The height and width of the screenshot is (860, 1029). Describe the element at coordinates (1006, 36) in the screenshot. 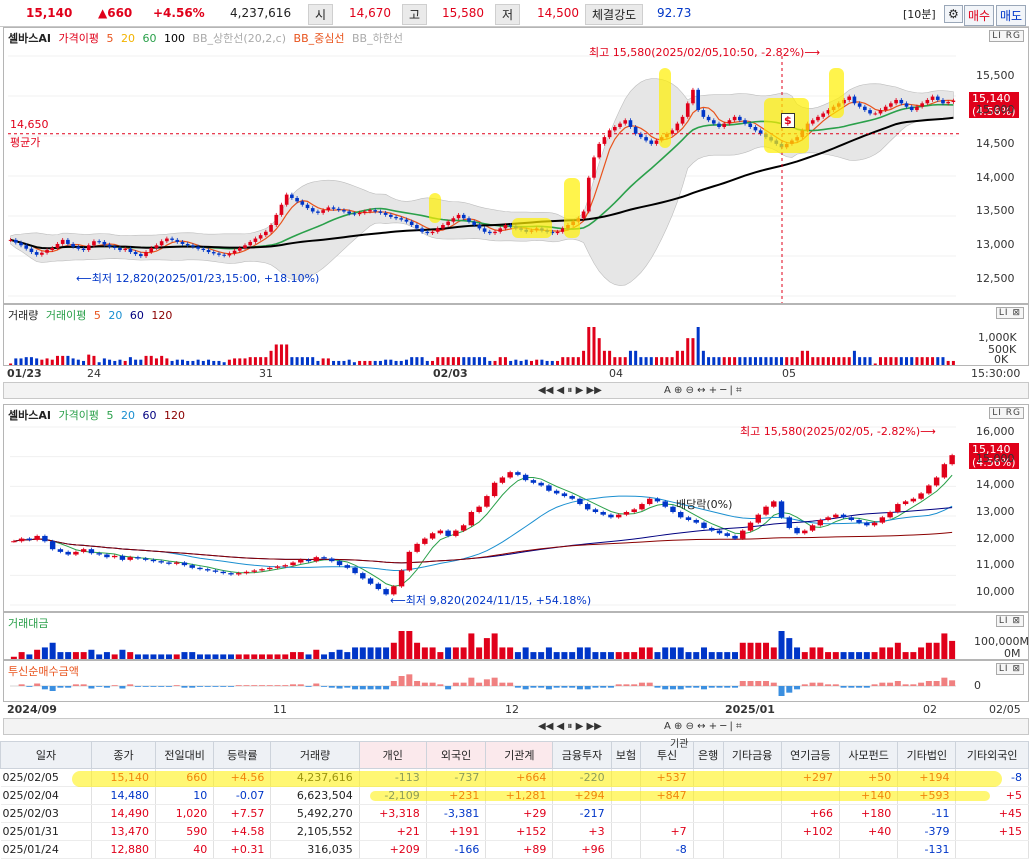

I see `upper-panel-controls: LI RG` at that location.